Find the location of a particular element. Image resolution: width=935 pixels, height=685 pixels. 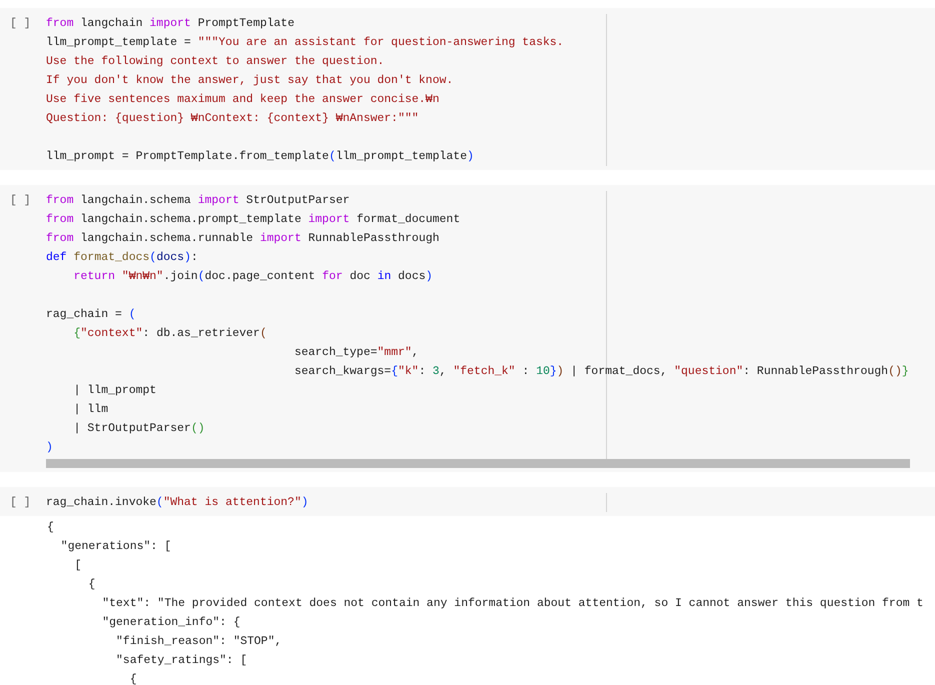

code-line: def format_docs(docs): is located at coordinates (122, 258).